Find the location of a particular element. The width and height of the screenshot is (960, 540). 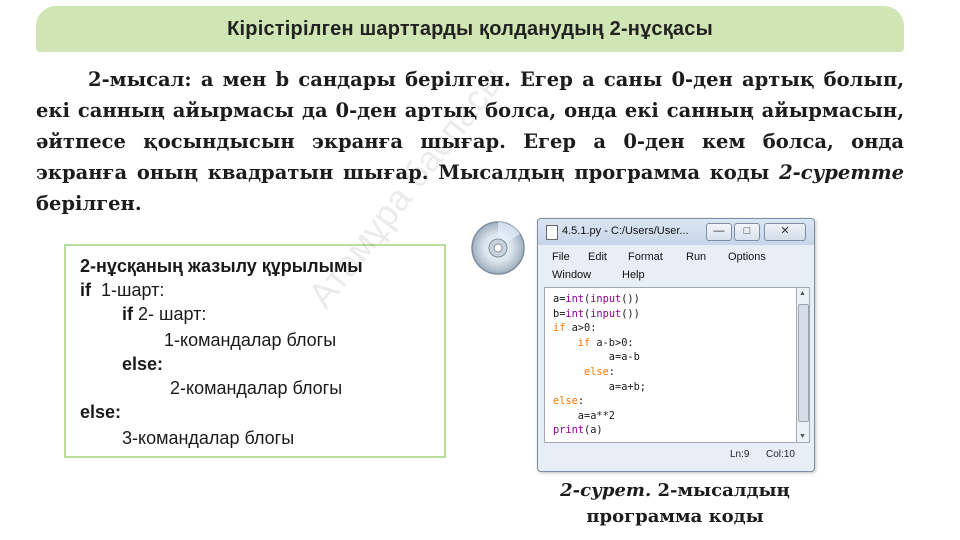

syntax-line-if1: if 1-шарт: is located at coordinates (122, 290).